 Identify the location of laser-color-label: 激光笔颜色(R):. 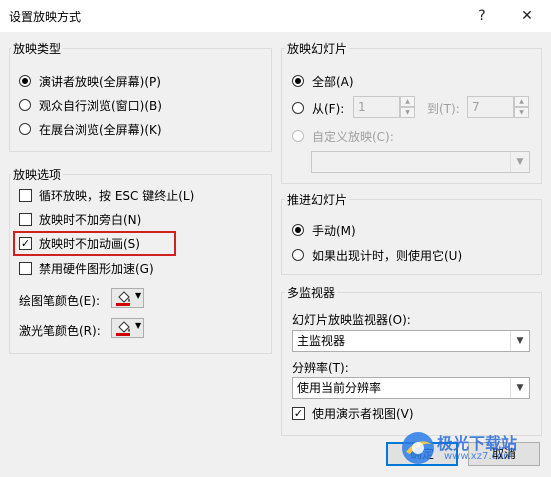
(60, 331).